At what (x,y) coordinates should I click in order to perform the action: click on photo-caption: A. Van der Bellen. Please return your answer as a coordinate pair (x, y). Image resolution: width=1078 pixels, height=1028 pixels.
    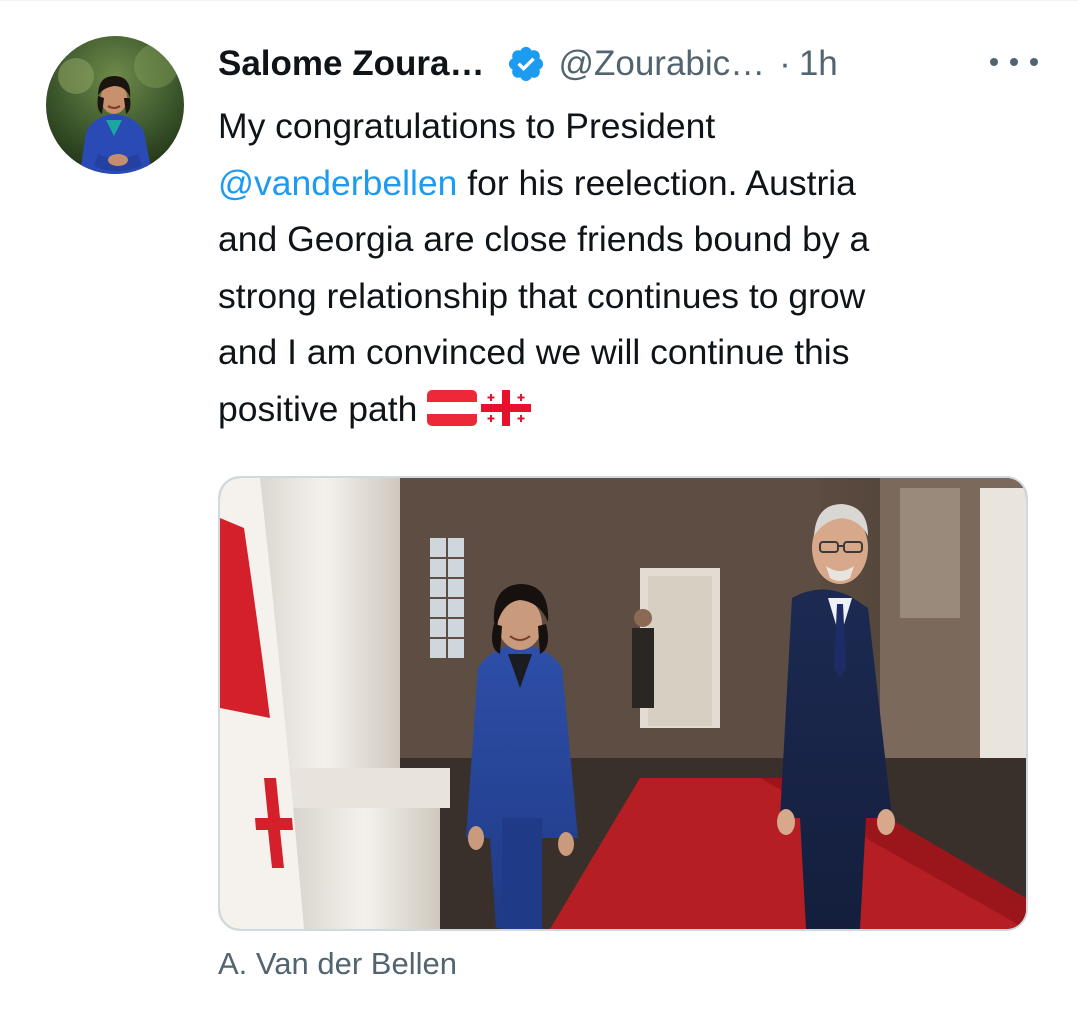
    Looking at the image, I should click on (337, 964).